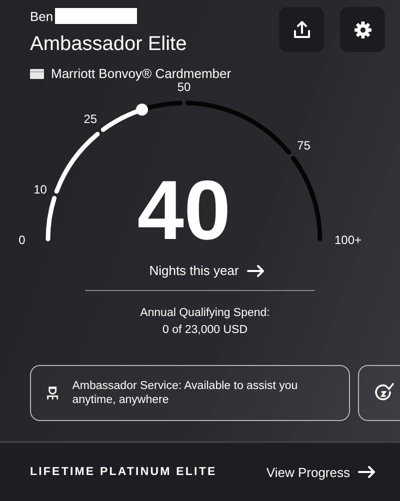 Image resolution: width=400 pixels, height=501 pixels. I want to click on share-button, so click(301, 29).